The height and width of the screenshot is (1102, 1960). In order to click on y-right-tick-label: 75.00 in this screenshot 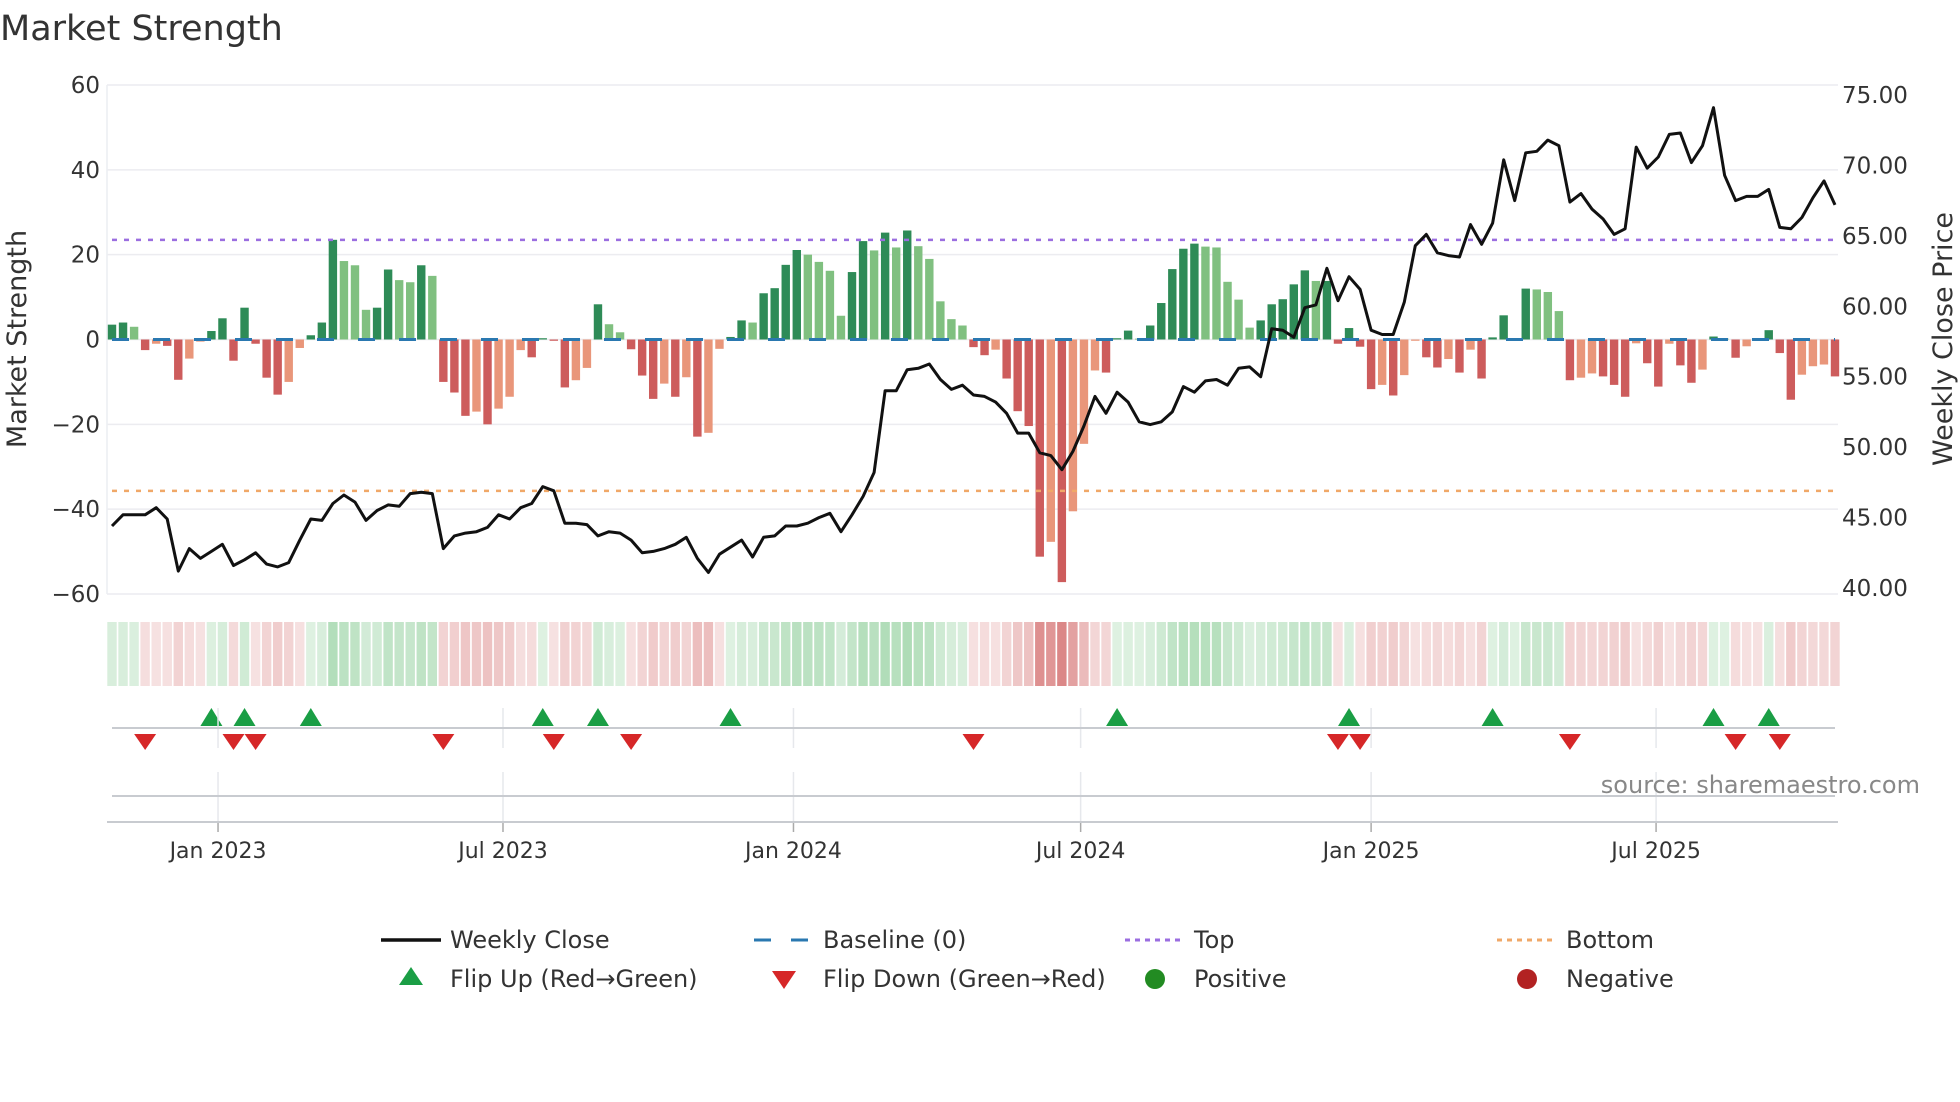, I will do `click(1875, 96)`.